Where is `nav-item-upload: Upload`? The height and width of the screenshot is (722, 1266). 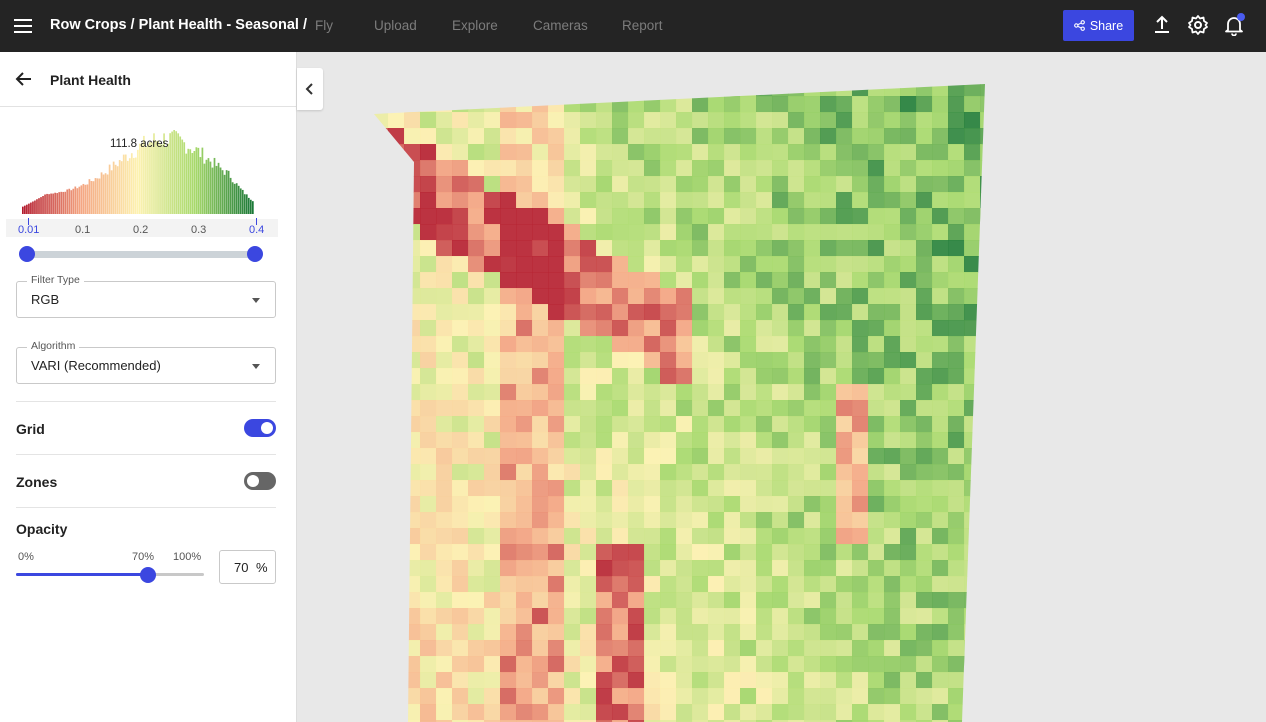 nav-item-upload: Upload is located at coordinates (395, 25).